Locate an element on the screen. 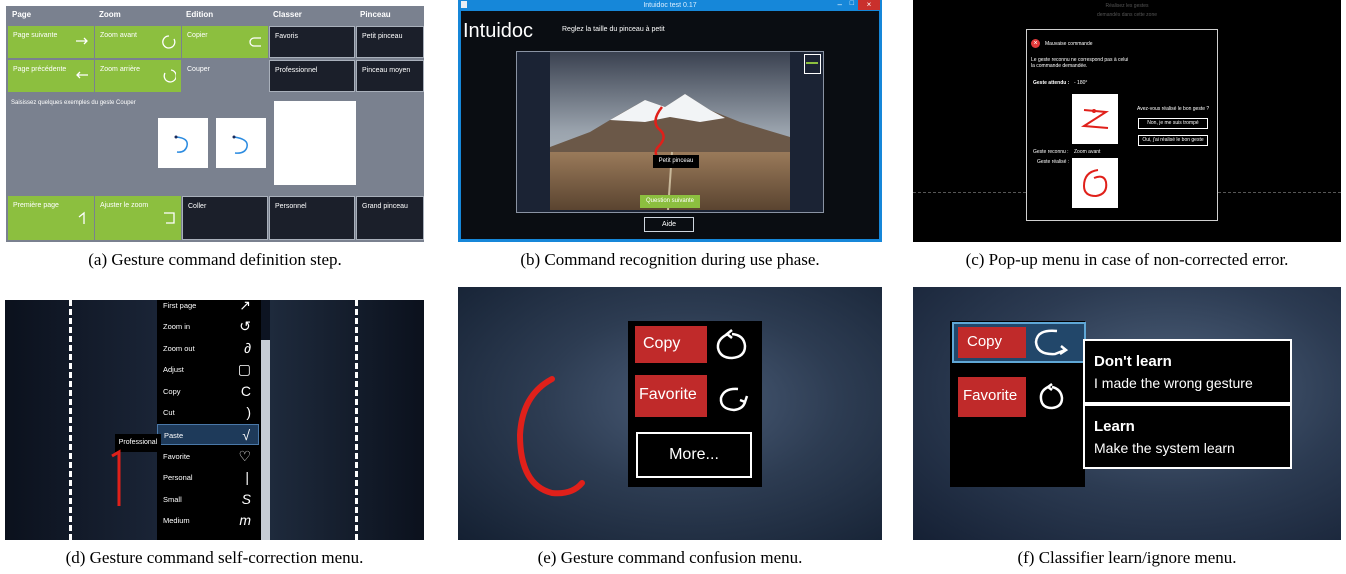 This screenshot has width=1346, height=574. medium-gesture-icon: m is located at coordinates (245, 520).